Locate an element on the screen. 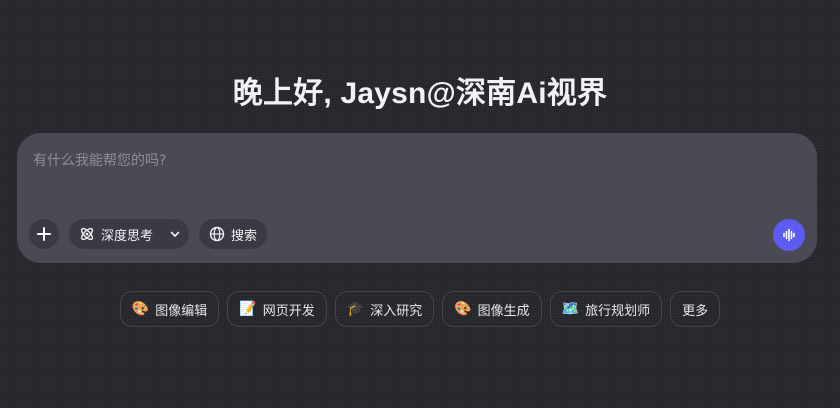  chip-label: 网页开发 is located at coordinates (288, 311).